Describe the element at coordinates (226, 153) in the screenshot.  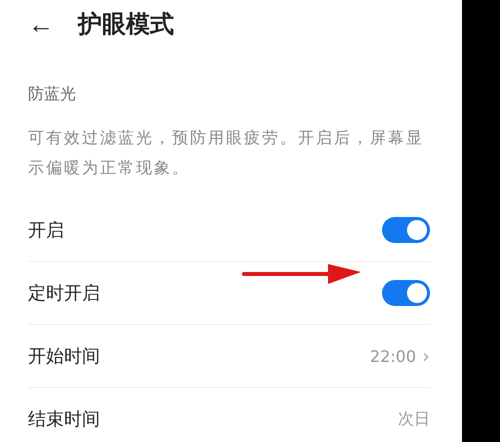
I see `section-description: 可有效过滤蓝光，预防用眼疲劳。开启后，屏幕显示偏暖为正常现象。` at that location.